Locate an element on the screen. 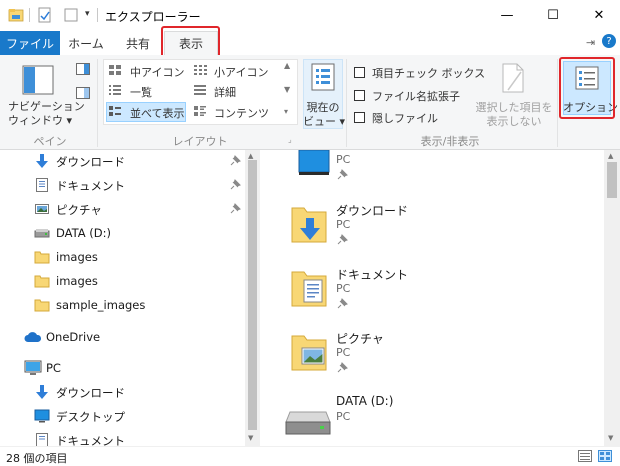 The height and width of the screenshot is (466, 620). current-view-sublabel: ビュー ▾ is located at coordinates (324, 121).